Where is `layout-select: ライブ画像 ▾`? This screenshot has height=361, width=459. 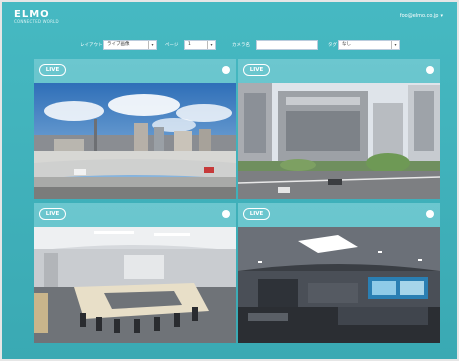
layout-select: ライブ画像 ▾ is located at coordinates (130, 45).